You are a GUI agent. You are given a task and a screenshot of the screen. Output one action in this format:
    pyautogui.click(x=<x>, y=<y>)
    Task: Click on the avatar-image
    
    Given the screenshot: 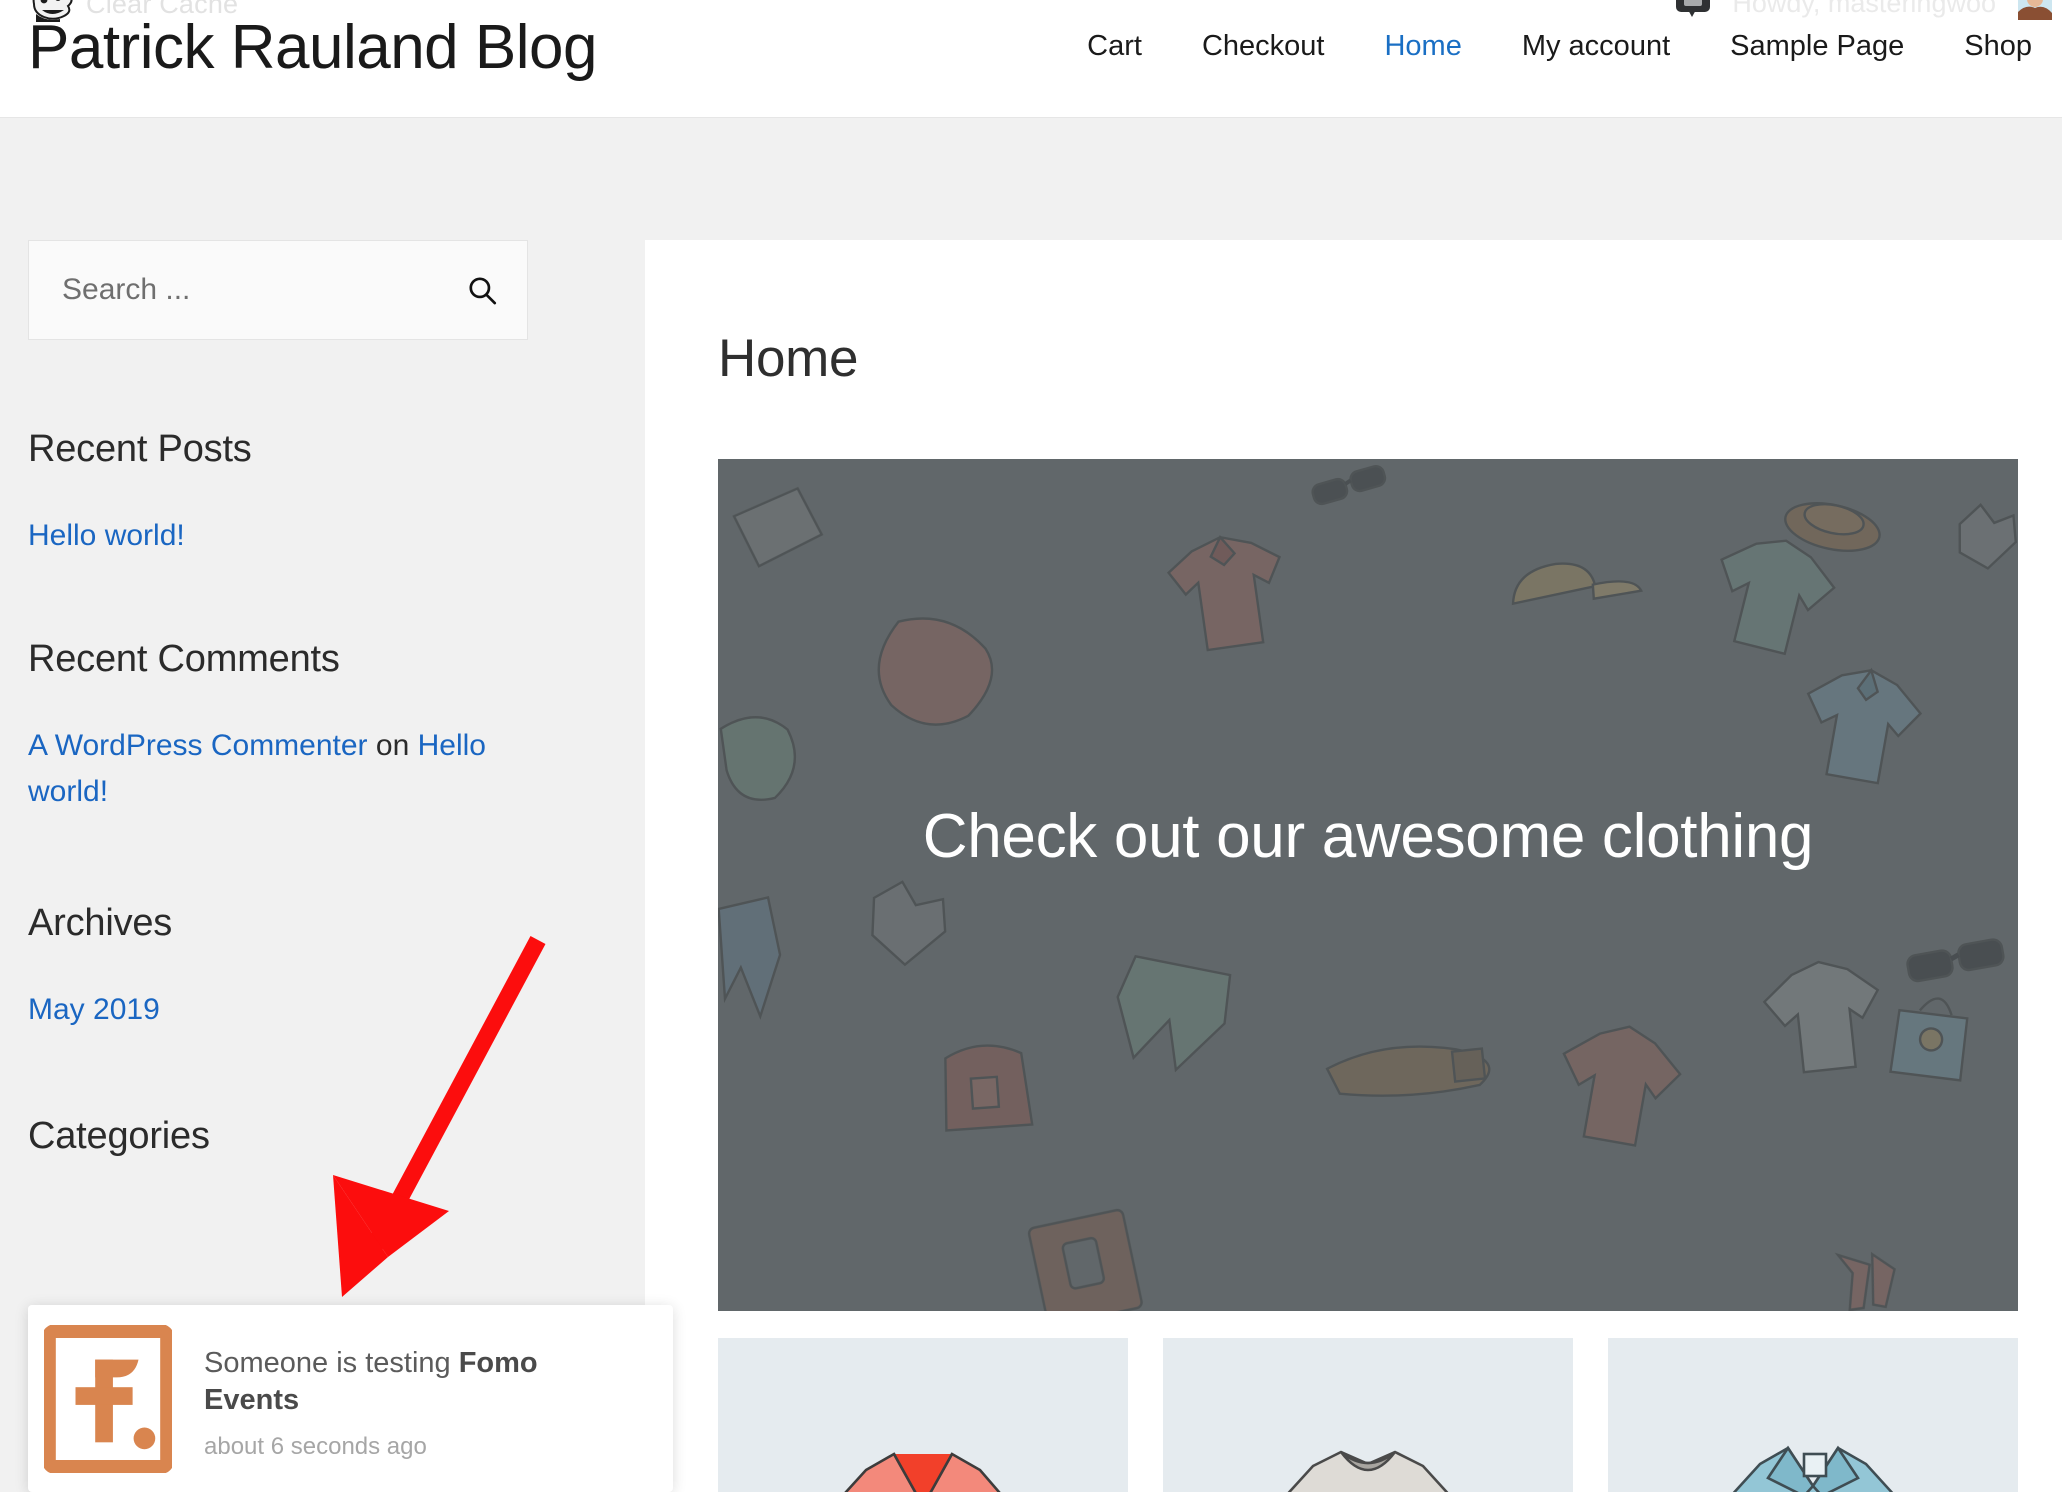 What is the action you would take?
    pyautogui.click(x=2035, y=10)
    